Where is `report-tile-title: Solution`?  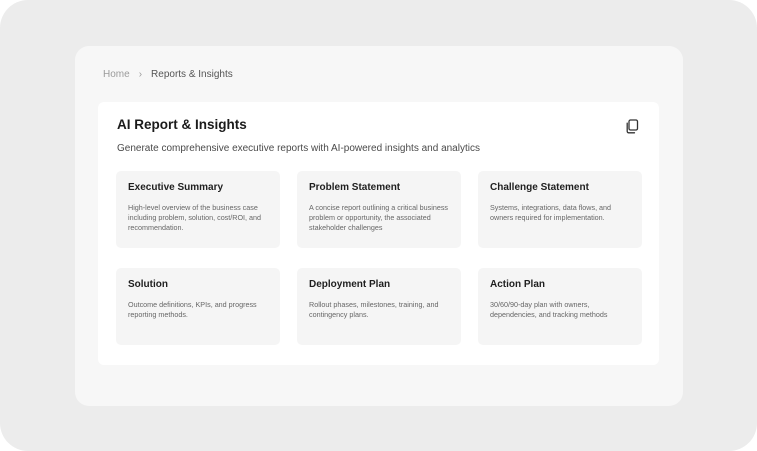 report-tile-title: Solution is located at coordinates (148, 284).